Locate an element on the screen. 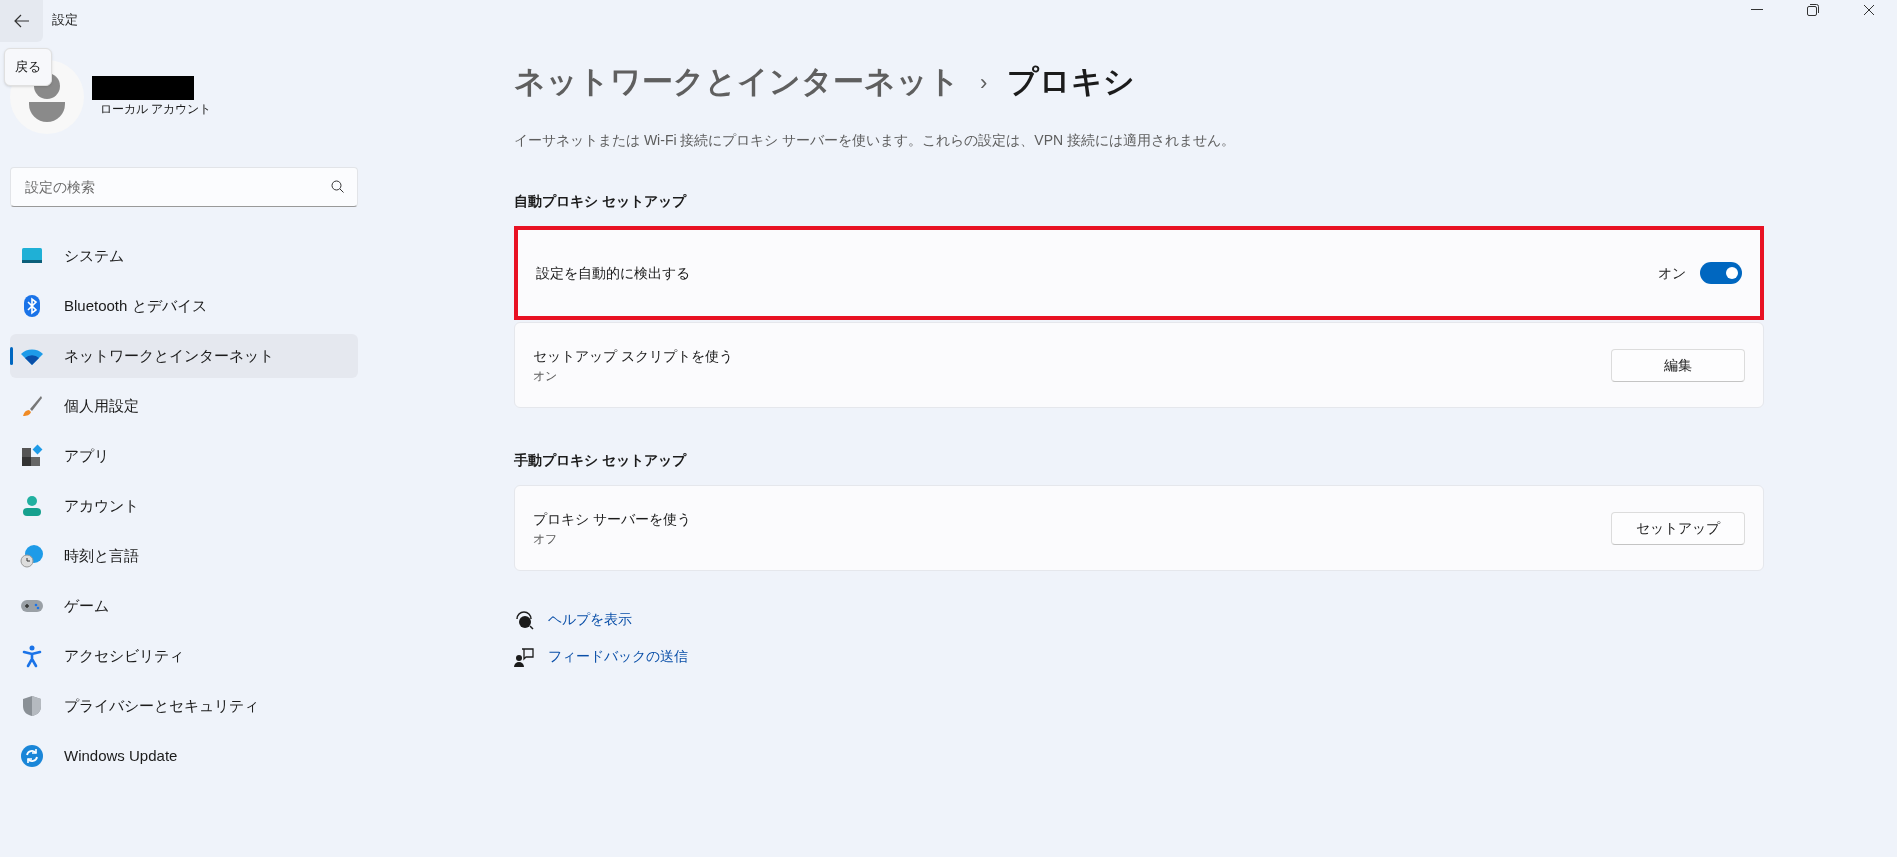 The height and width of the screenshot is (857, 1897). nav-item: 時刻と言語 is located at coordinates (184, 556).